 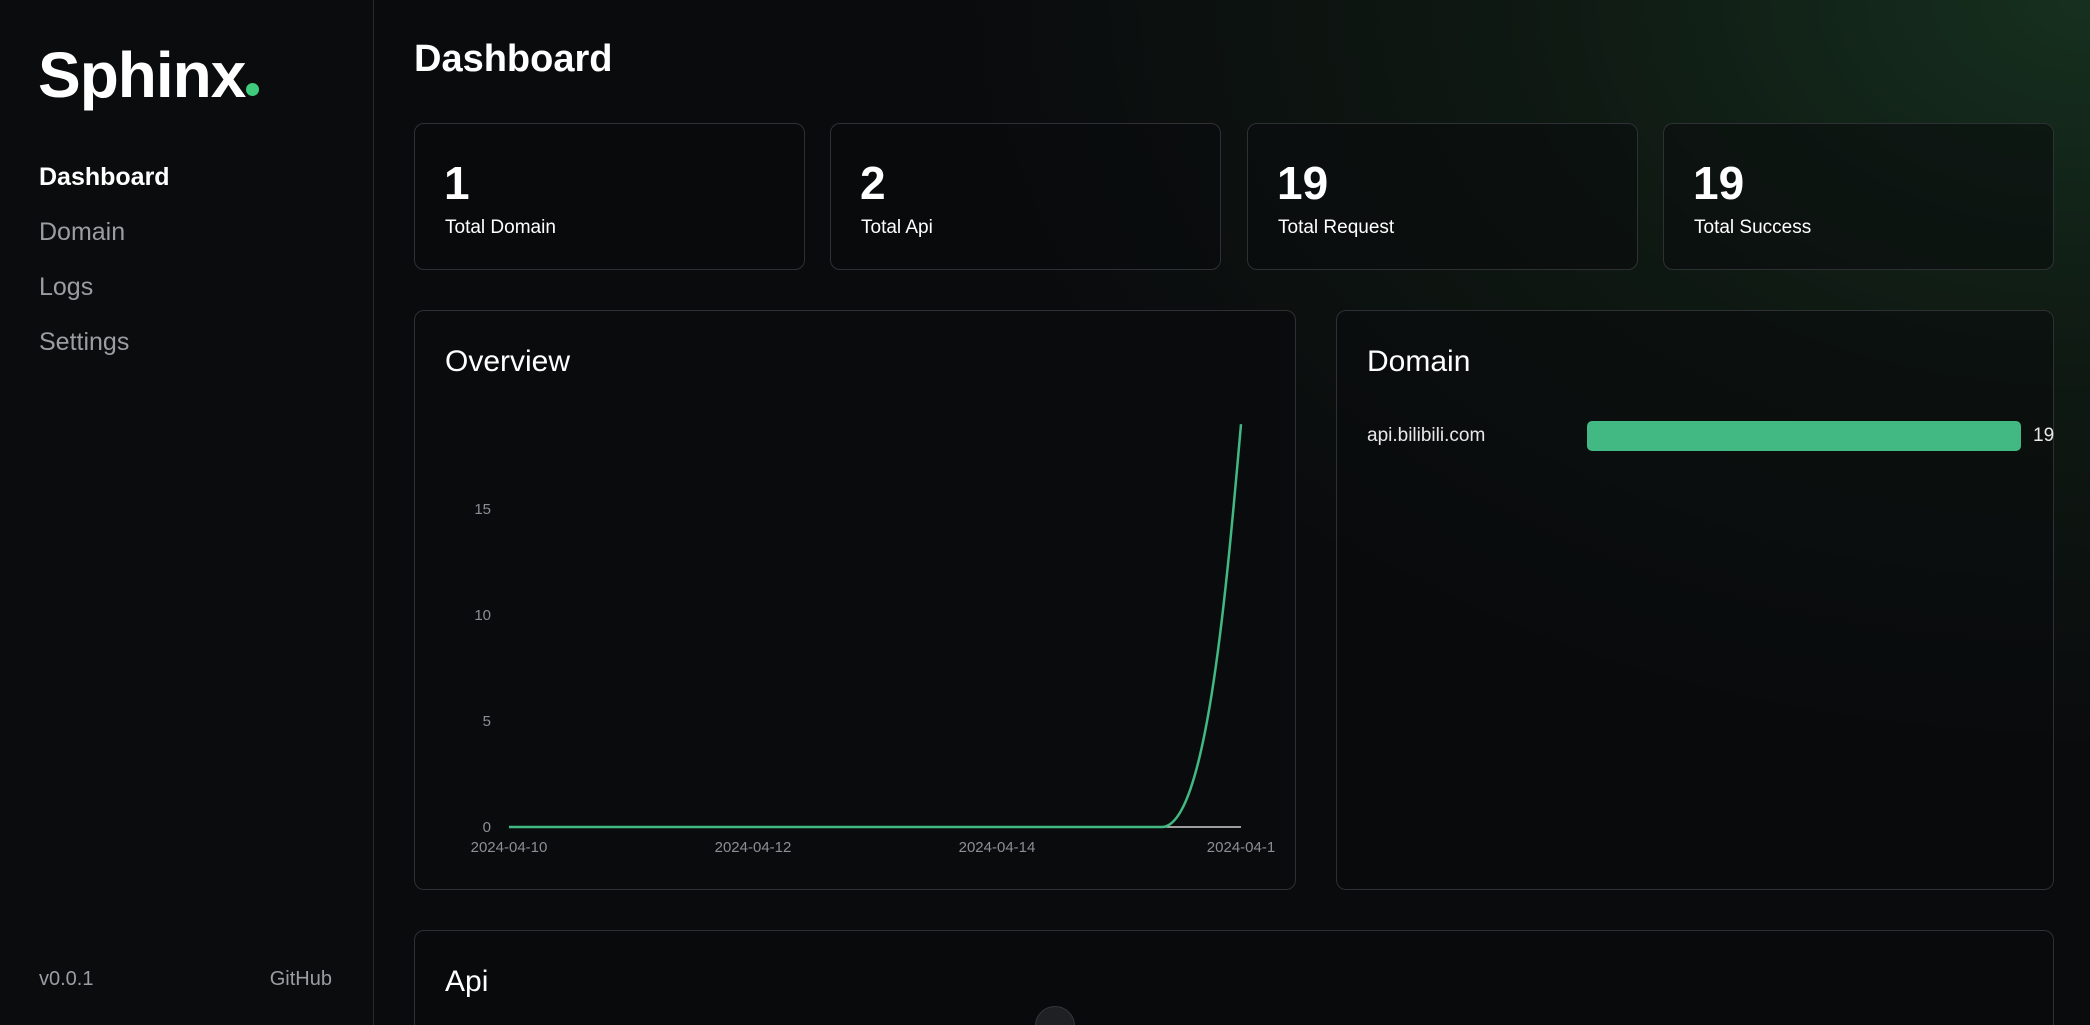 I want to click on sidebar-item-settings: Settings, so click(x=104, y=350).